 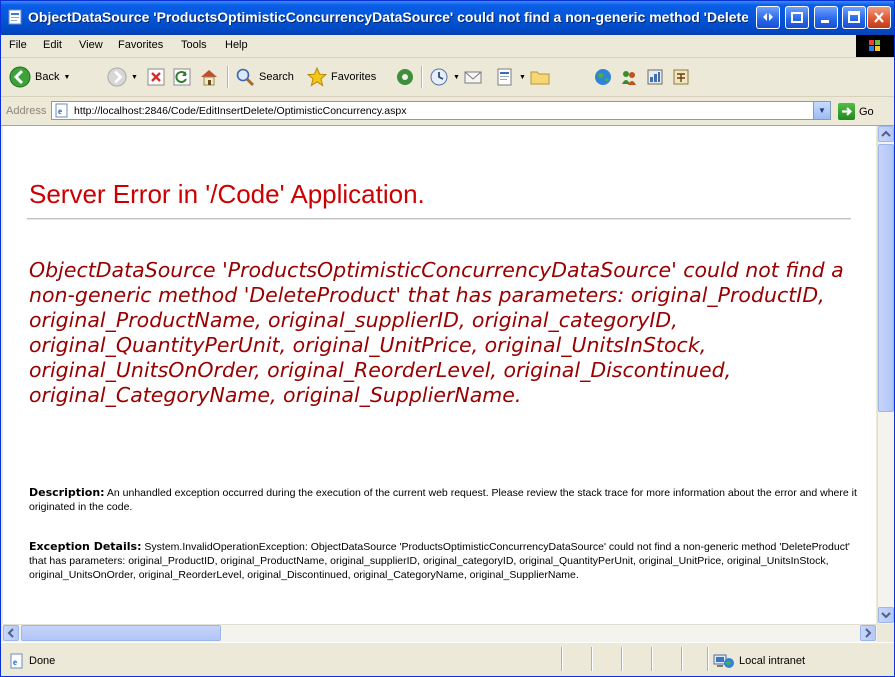 I want to click on history-button: ▼, so click(x=444, y=77).